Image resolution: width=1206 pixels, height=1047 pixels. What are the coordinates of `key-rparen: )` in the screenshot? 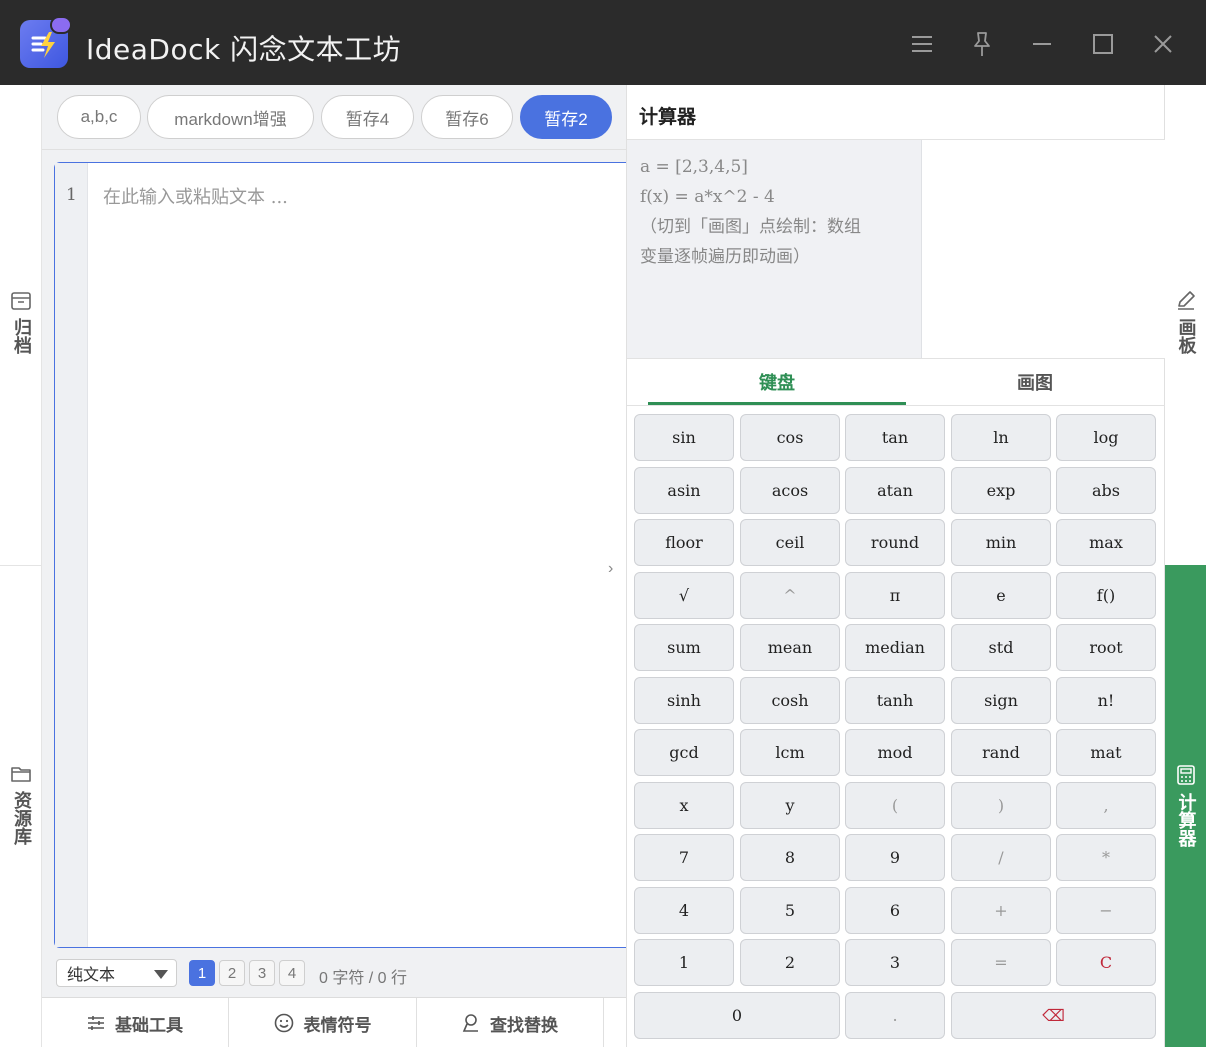 It's located at (1001, 805).